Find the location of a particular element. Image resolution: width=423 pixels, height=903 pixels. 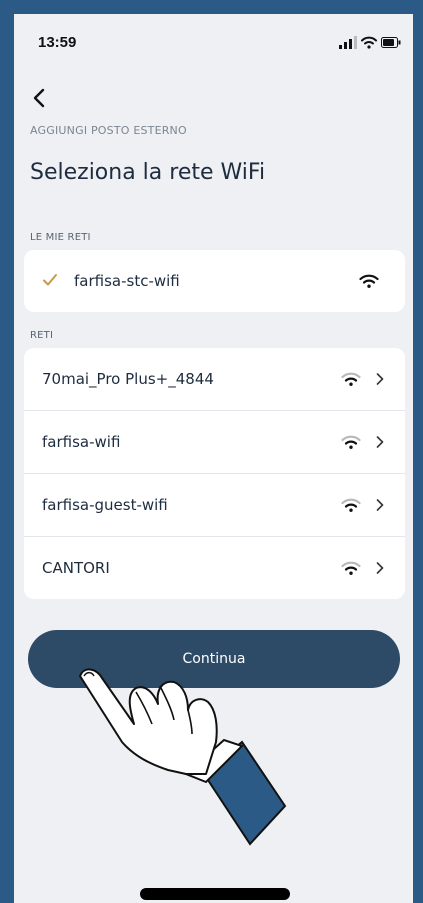

status-bar: 13:59 is located at coordinates (213, 44).